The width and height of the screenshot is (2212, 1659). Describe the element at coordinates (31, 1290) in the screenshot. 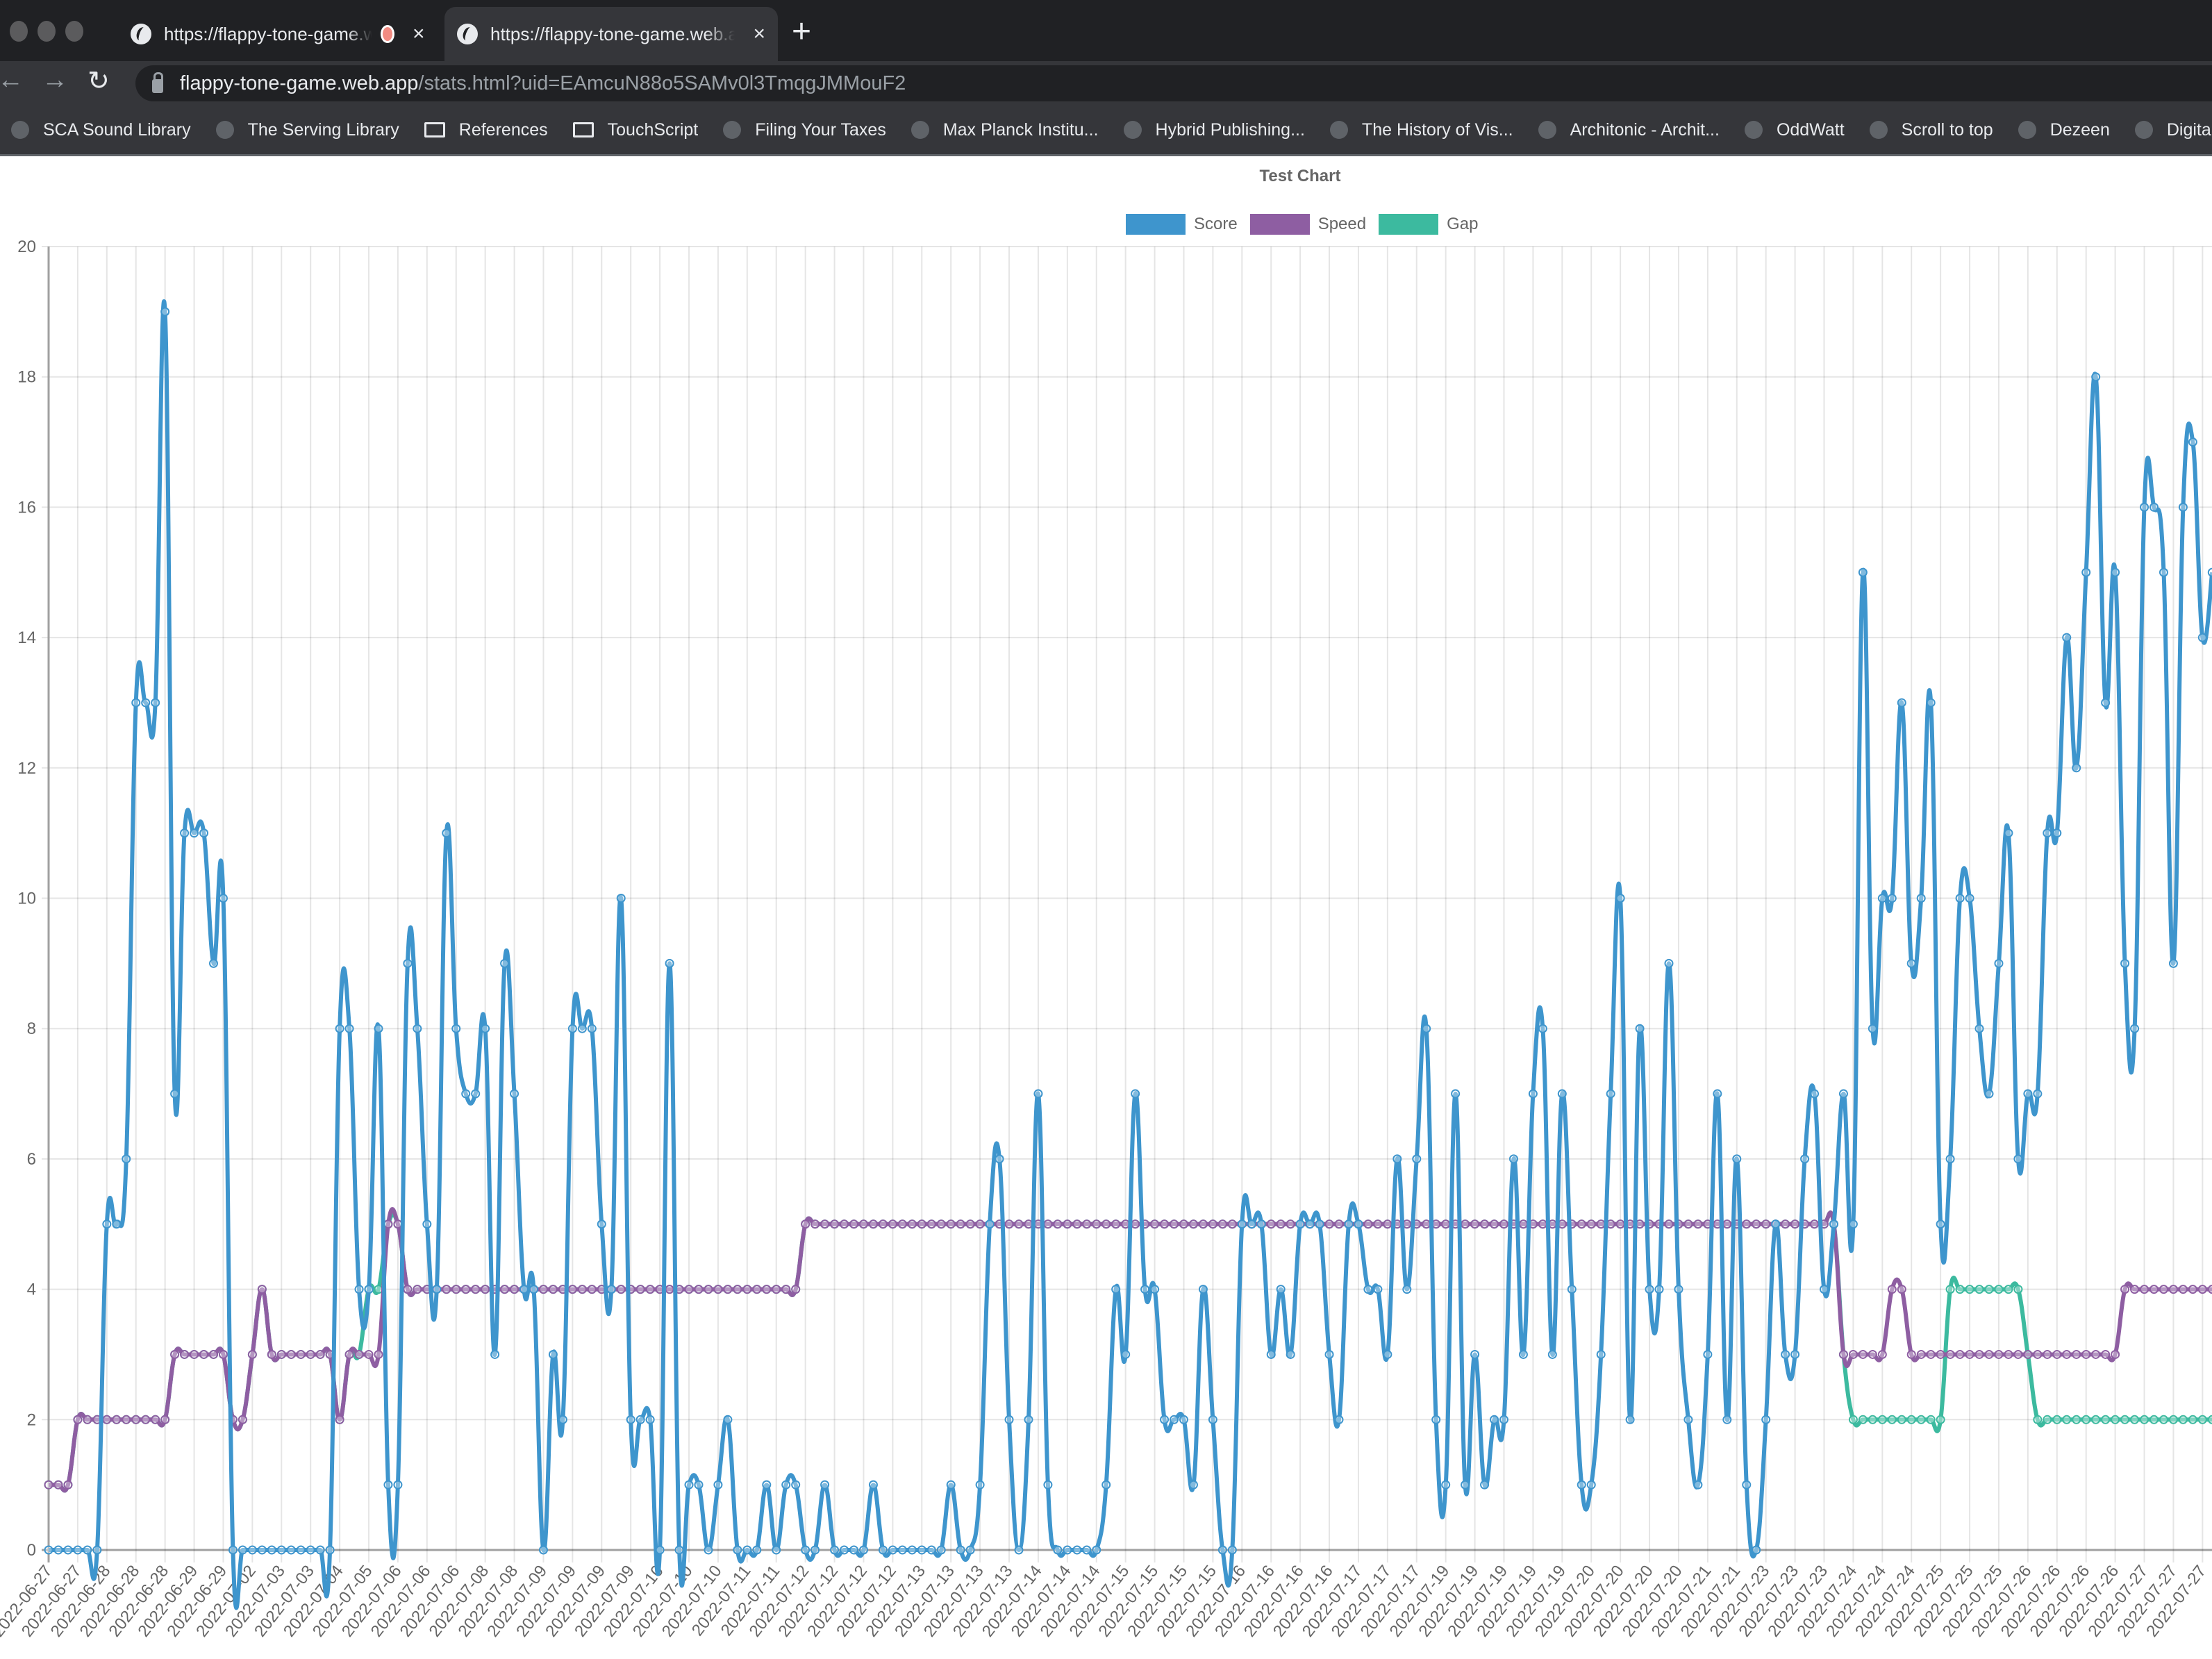

I see `y-tick-label: 4` at that location.